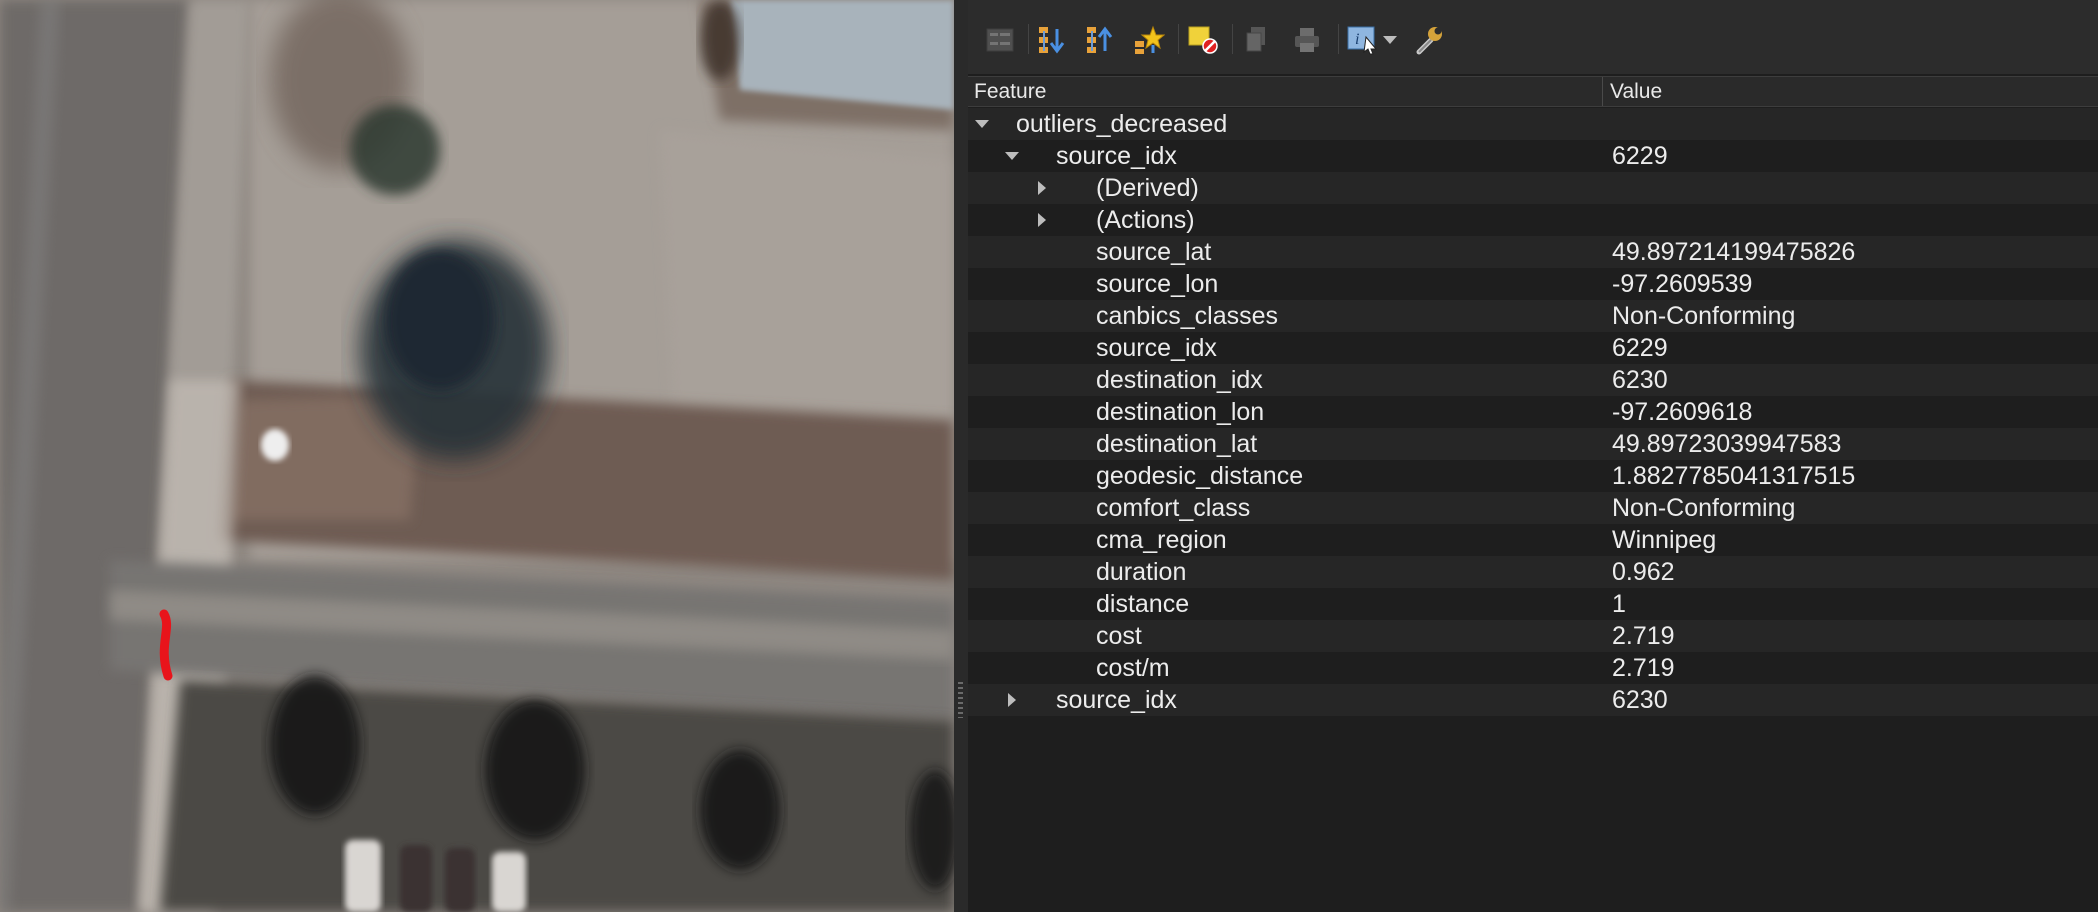 This screenshot has width=2098, height=912. I want to click on attribute-row: destination_lon -97.2609618, so click(1533, 412).